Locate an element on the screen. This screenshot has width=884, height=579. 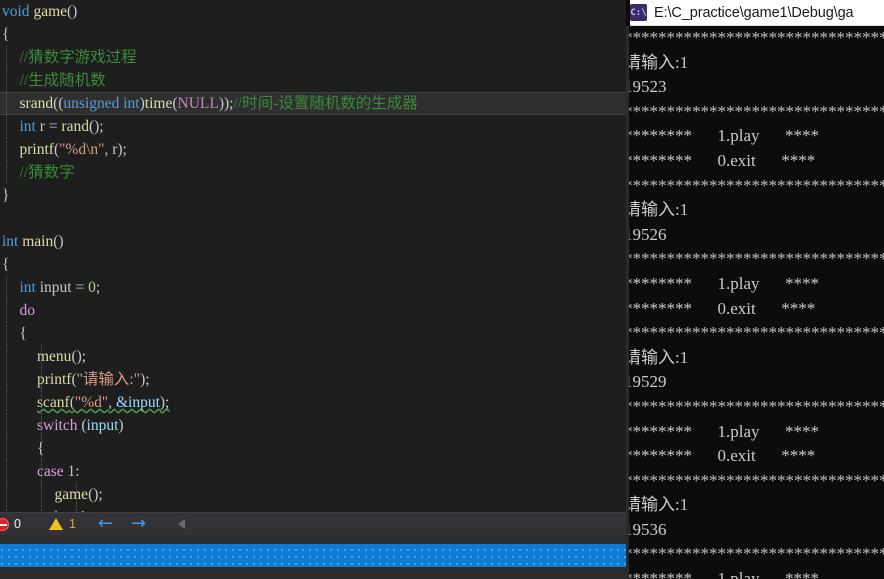
code-token: //猜数字游戏过程 is located at coordinates (78, 57).